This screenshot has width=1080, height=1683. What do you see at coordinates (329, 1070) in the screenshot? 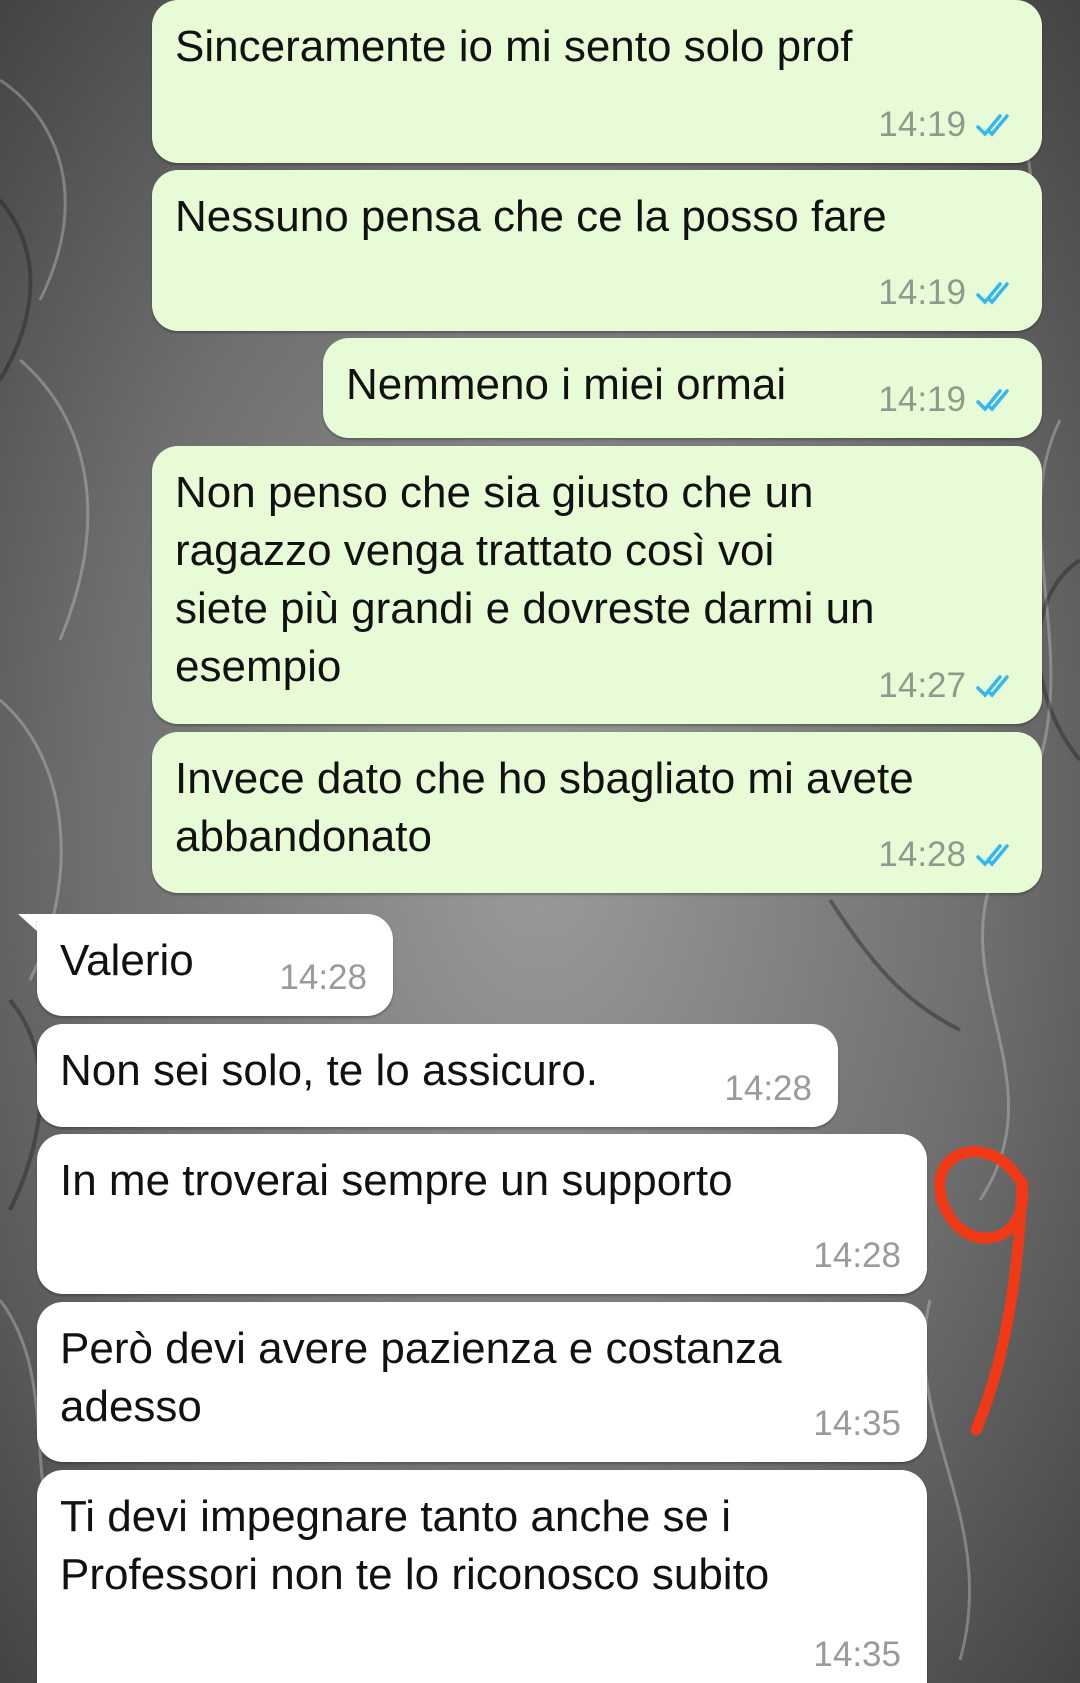
I see `message-text: Non sei solo, te lo assicuro.` at bounding box center [329, 1070].